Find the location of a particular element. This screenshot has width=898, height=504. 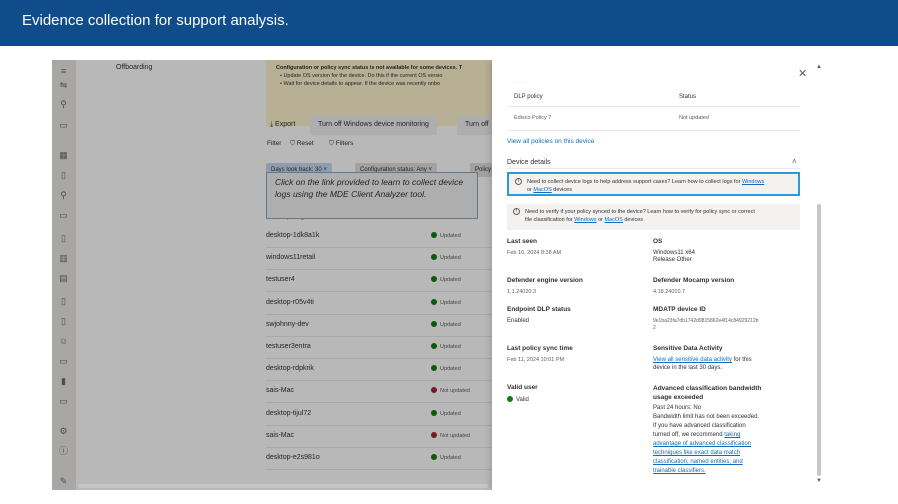

dlp-status-field: Endpoint DLP status Enabled is located at coordinates (539, 315).